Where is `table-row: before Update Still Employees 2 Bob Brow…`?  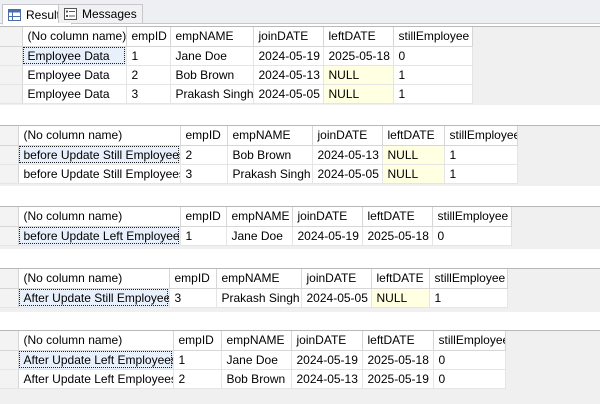
table-row: before Update Still Employees 2 Bob Brow… is located at coordinates (259, 155).